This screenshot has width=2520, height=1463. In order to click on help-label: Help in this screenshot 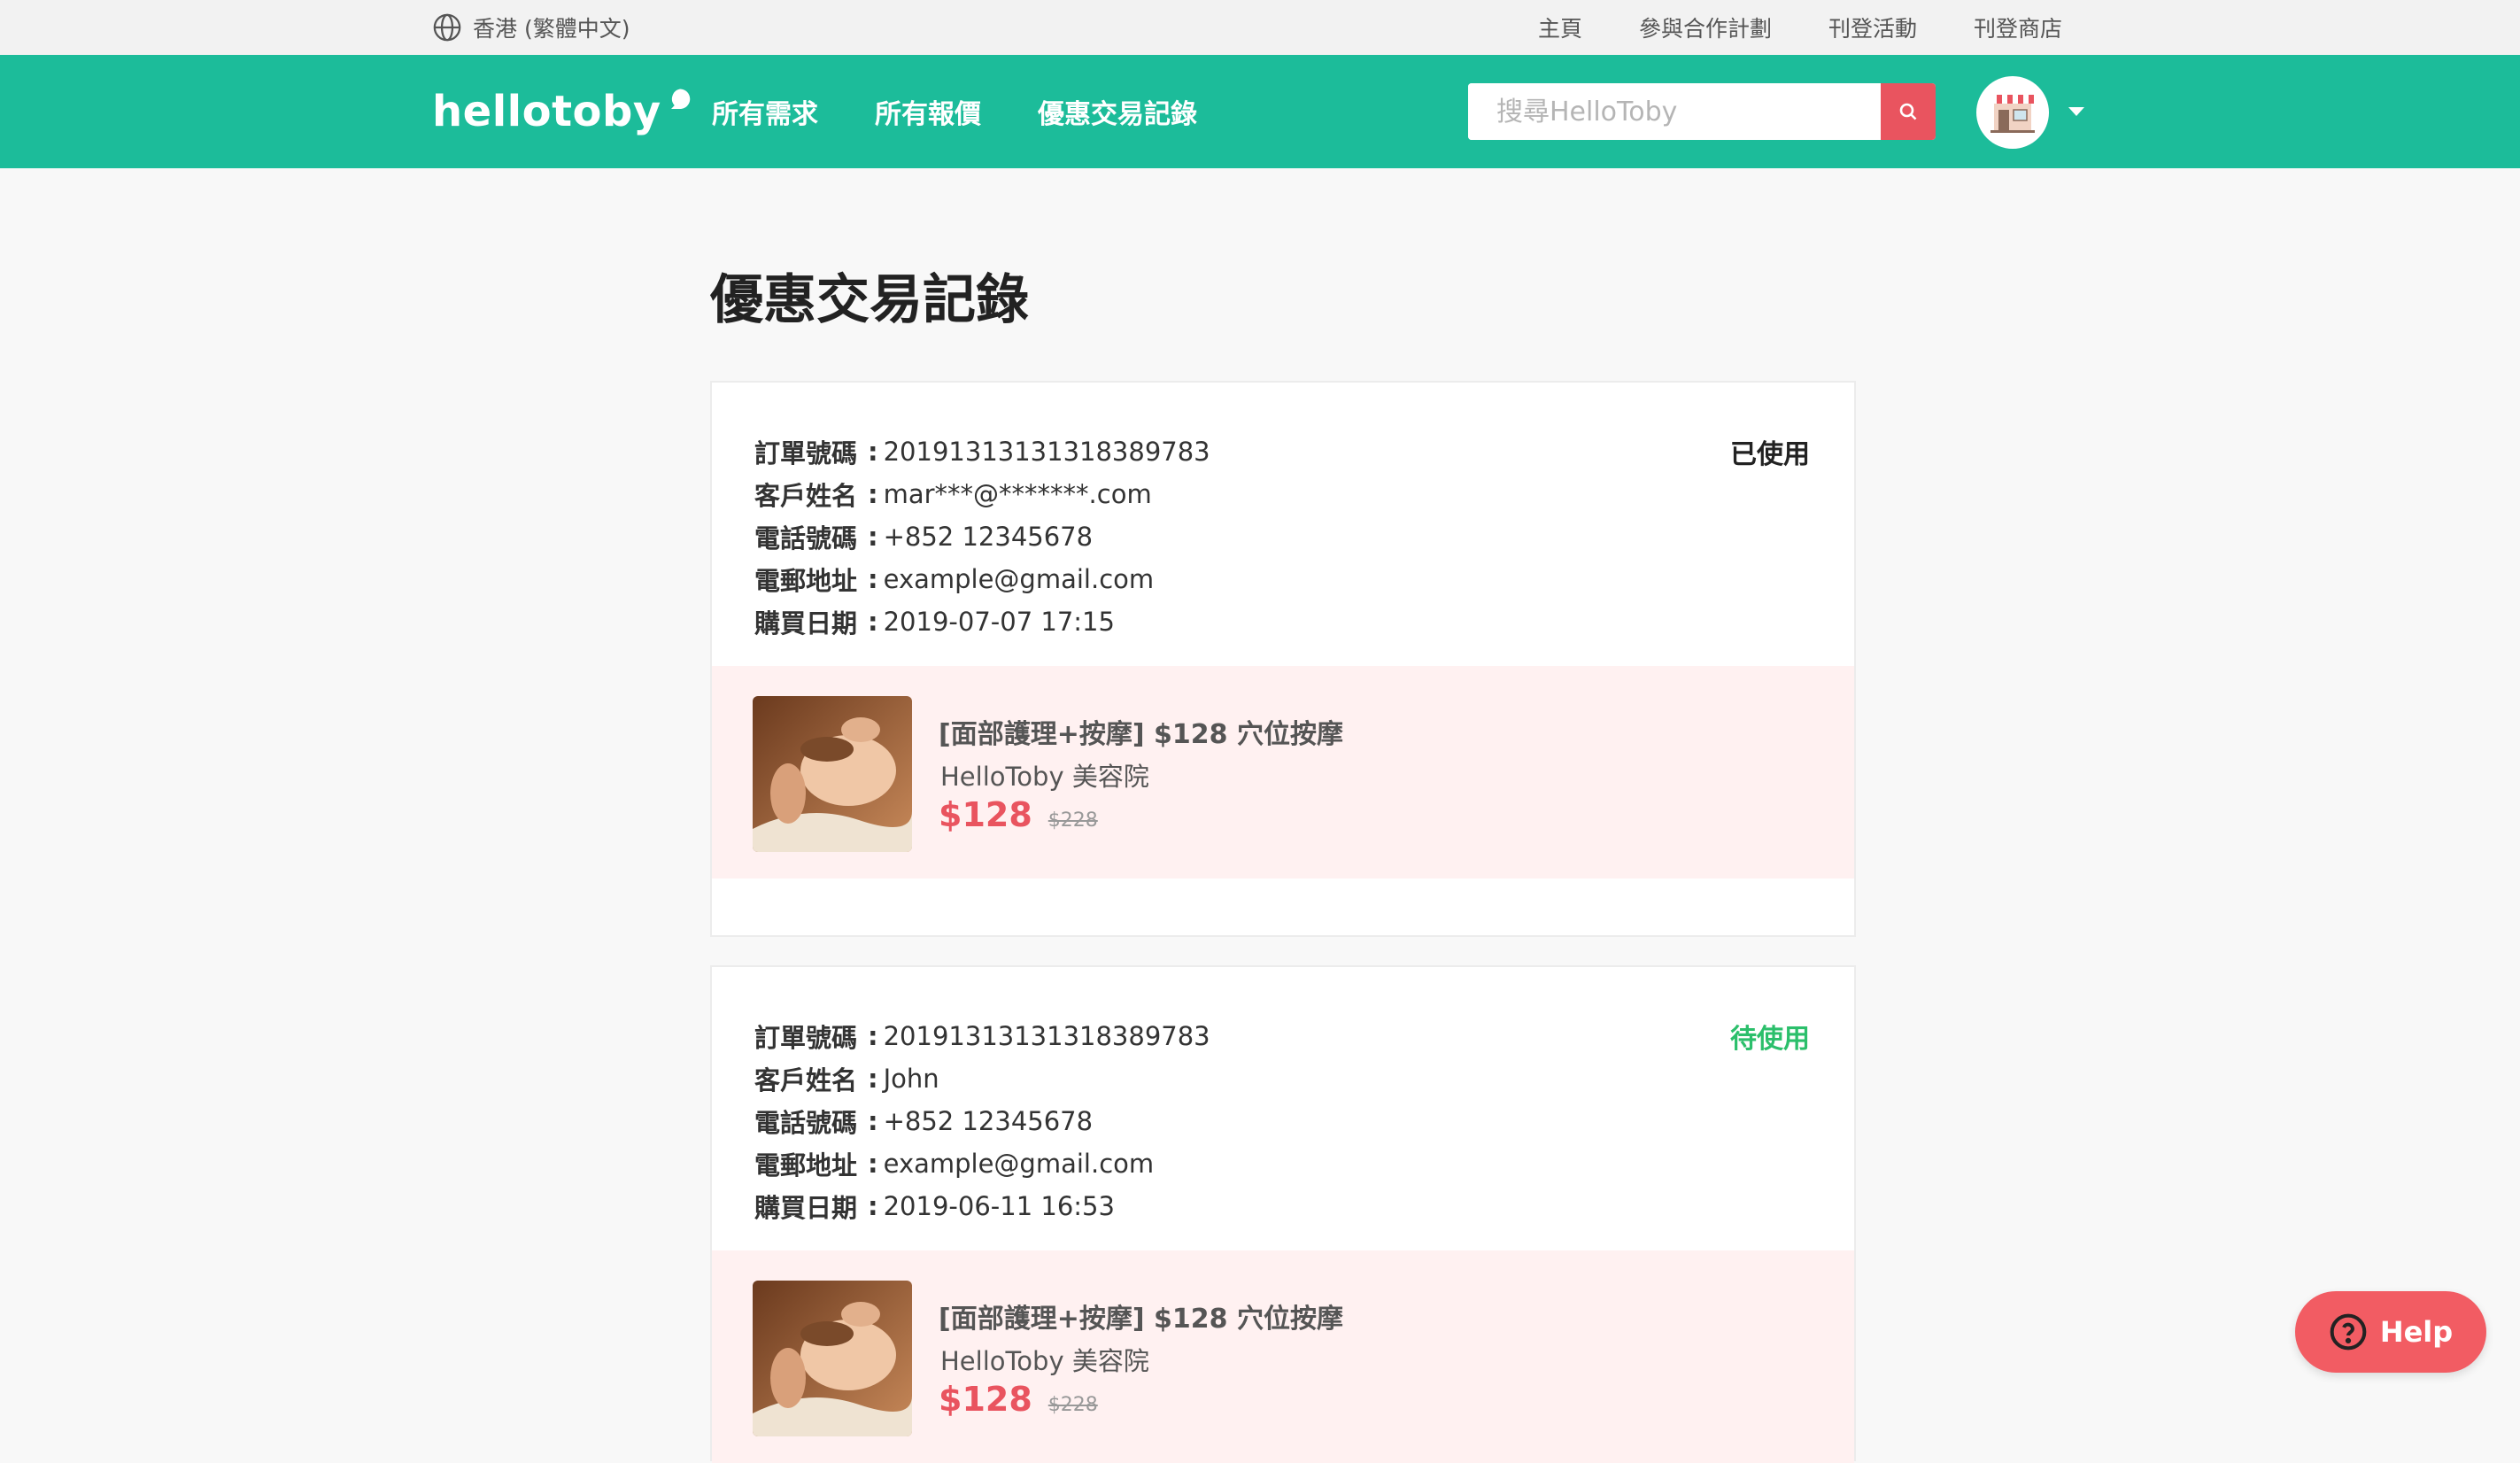, I will do `click(2416, 1332)`.